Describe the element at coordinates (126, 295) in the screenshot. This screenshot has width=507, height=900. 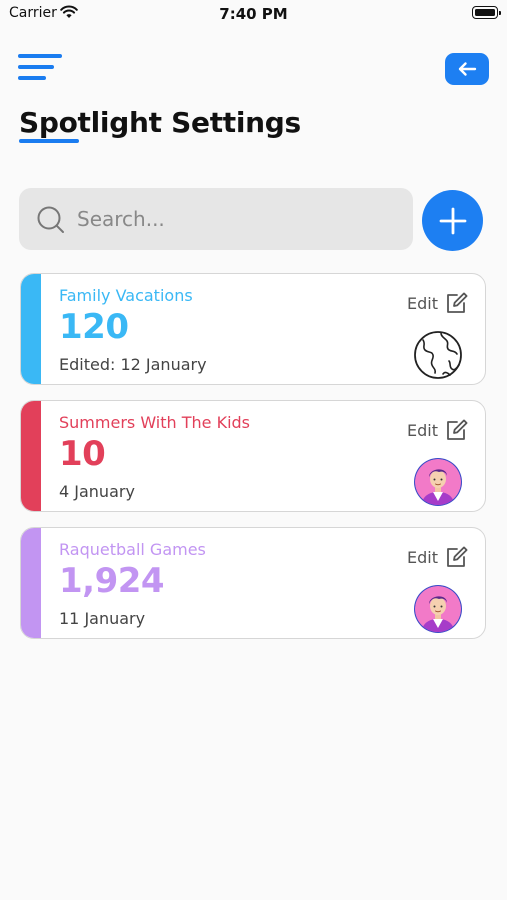
I see `card-title: Family Vacations` at that location.